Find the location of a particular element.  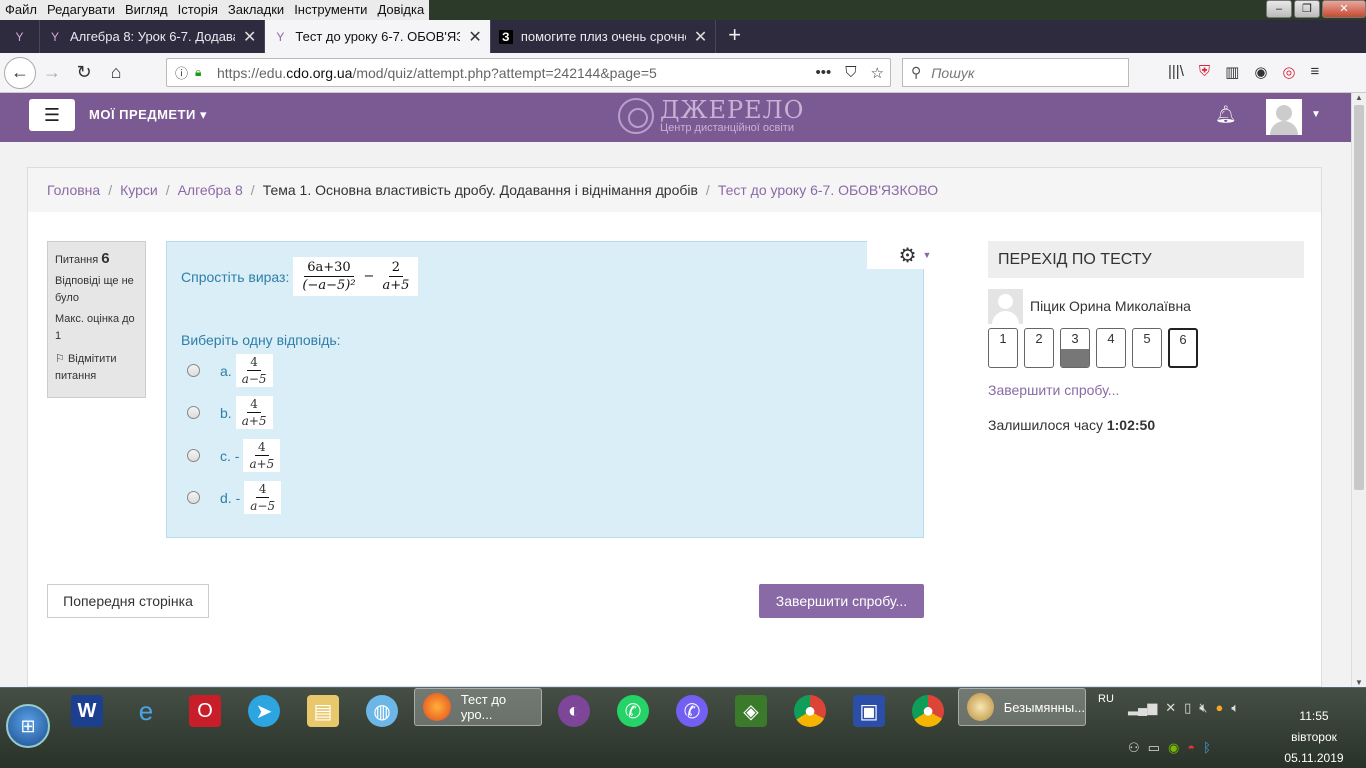

menu-bookmarks: Закладки is located at coordinates (256, 10).